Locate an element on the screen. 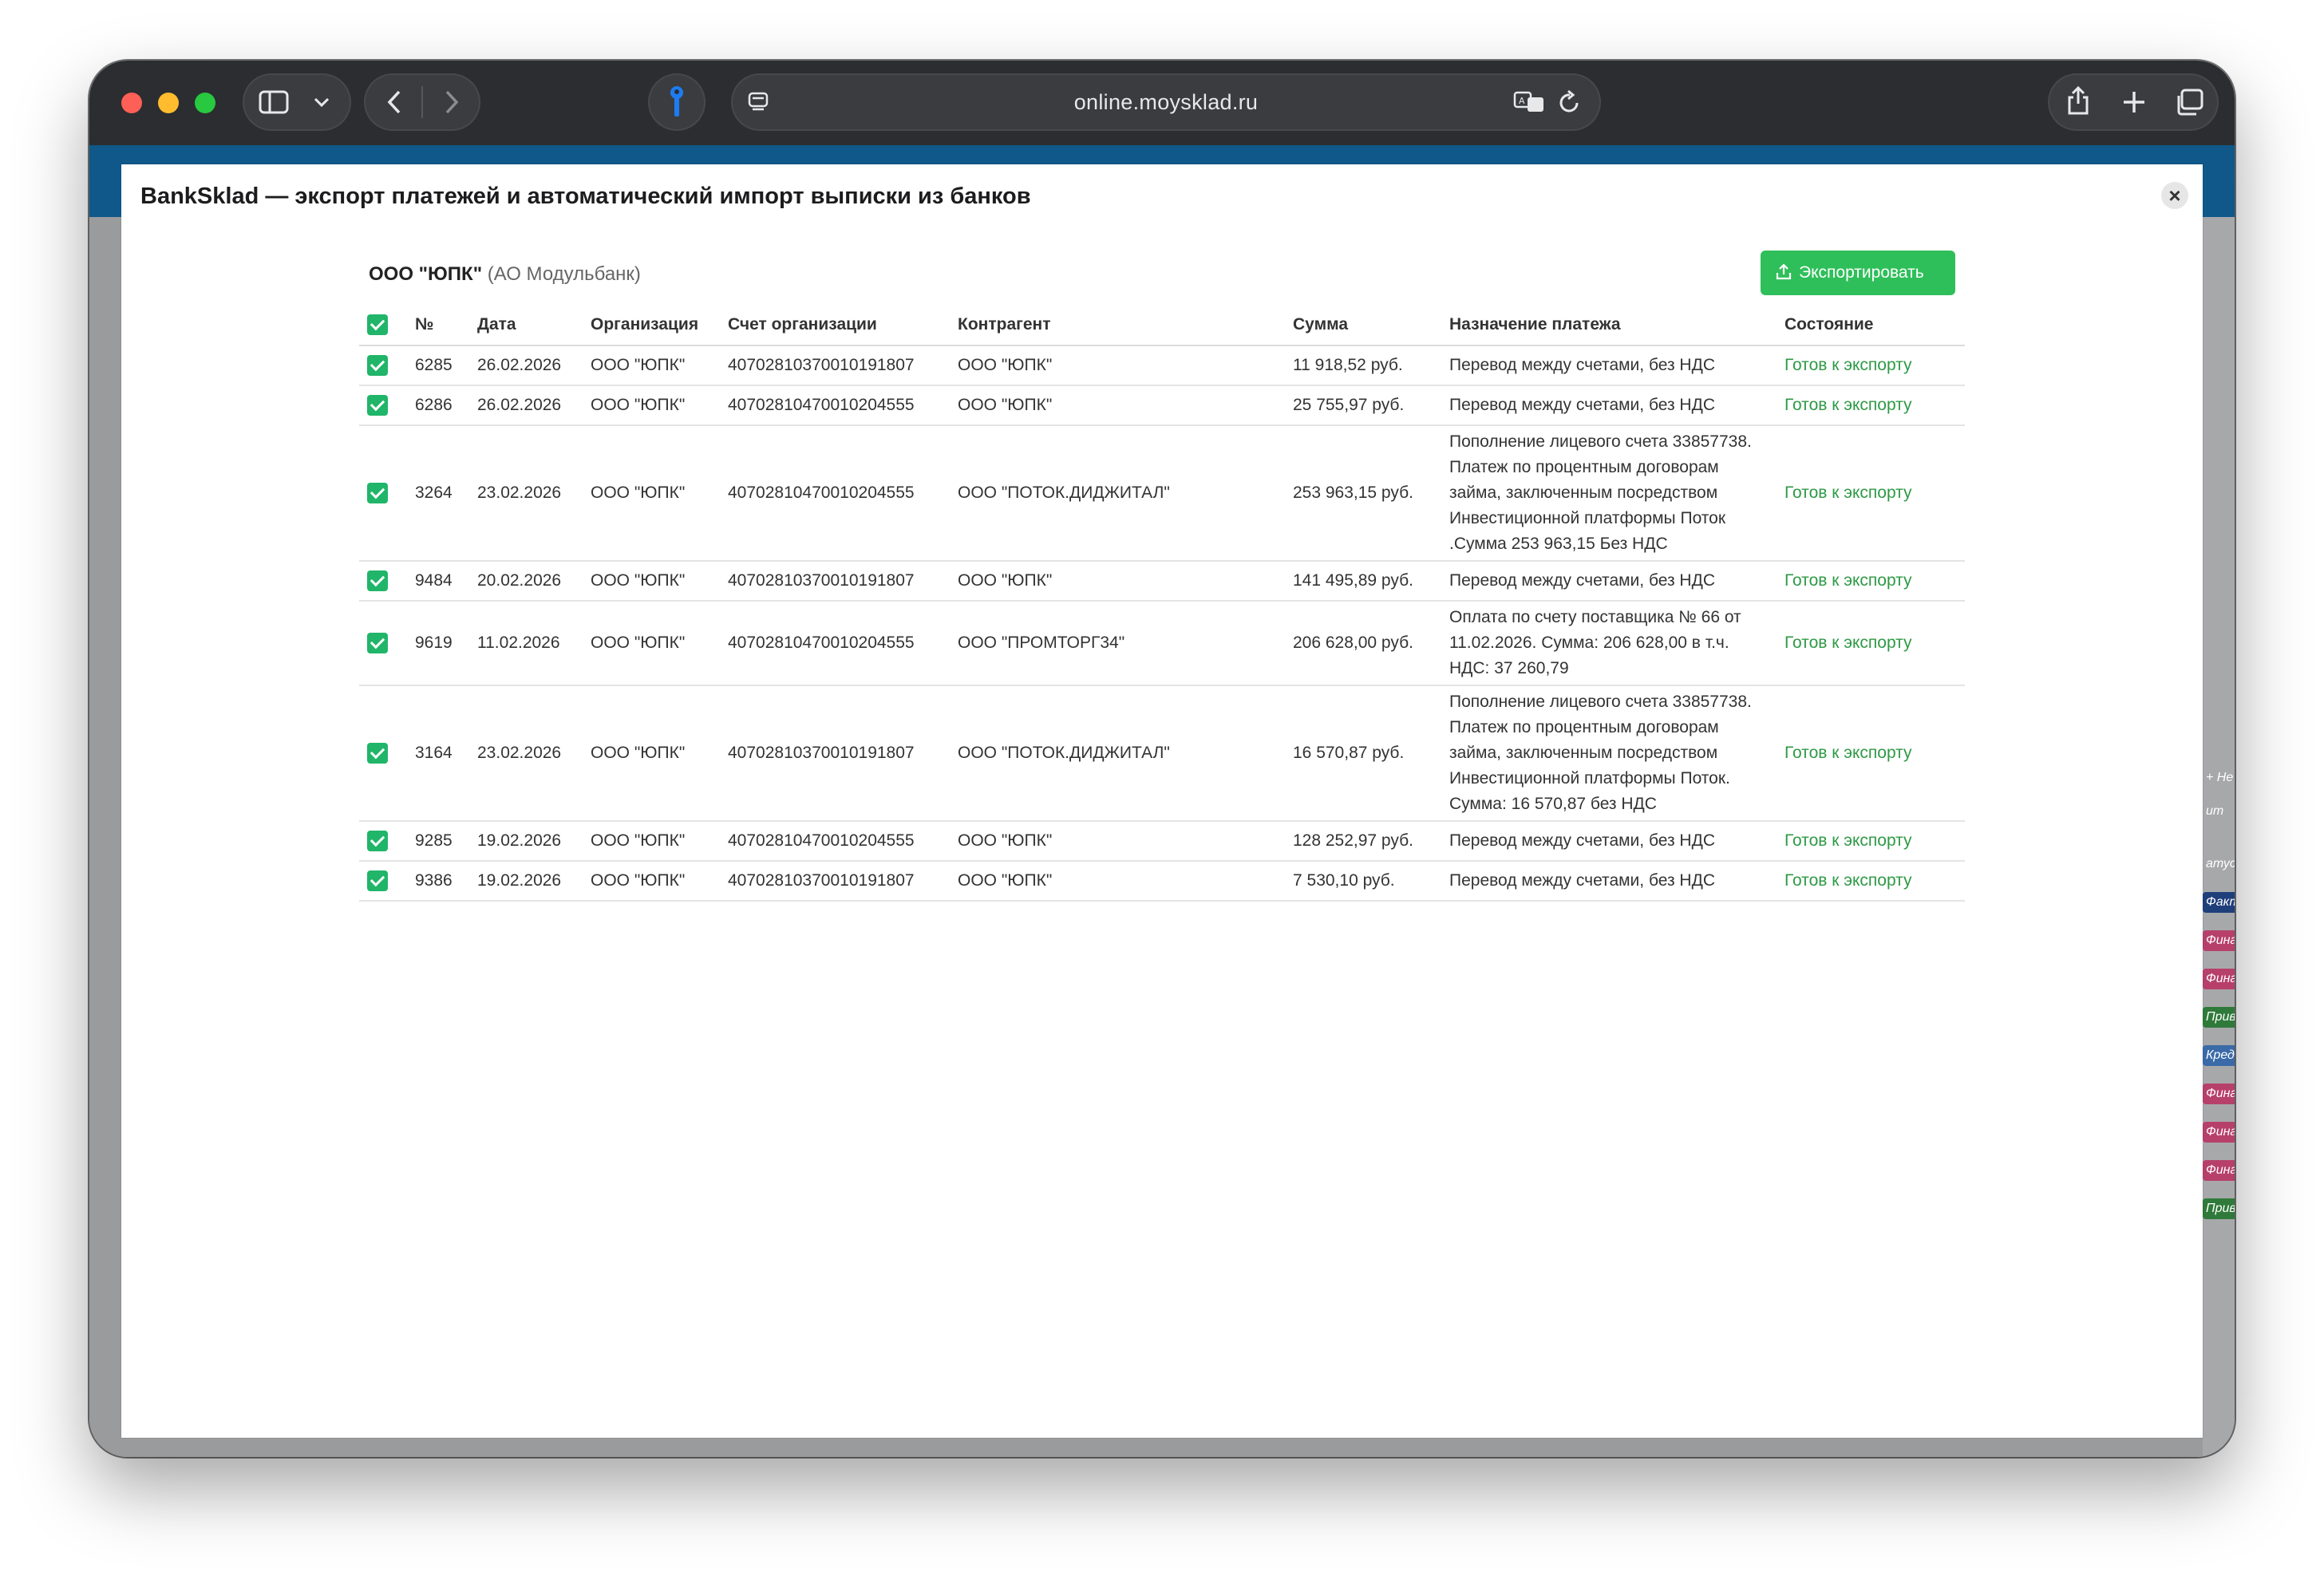 The image size is (2324, 1575). cell-sum: 16 570,87 руб. is located at coordinates (1363, 754).